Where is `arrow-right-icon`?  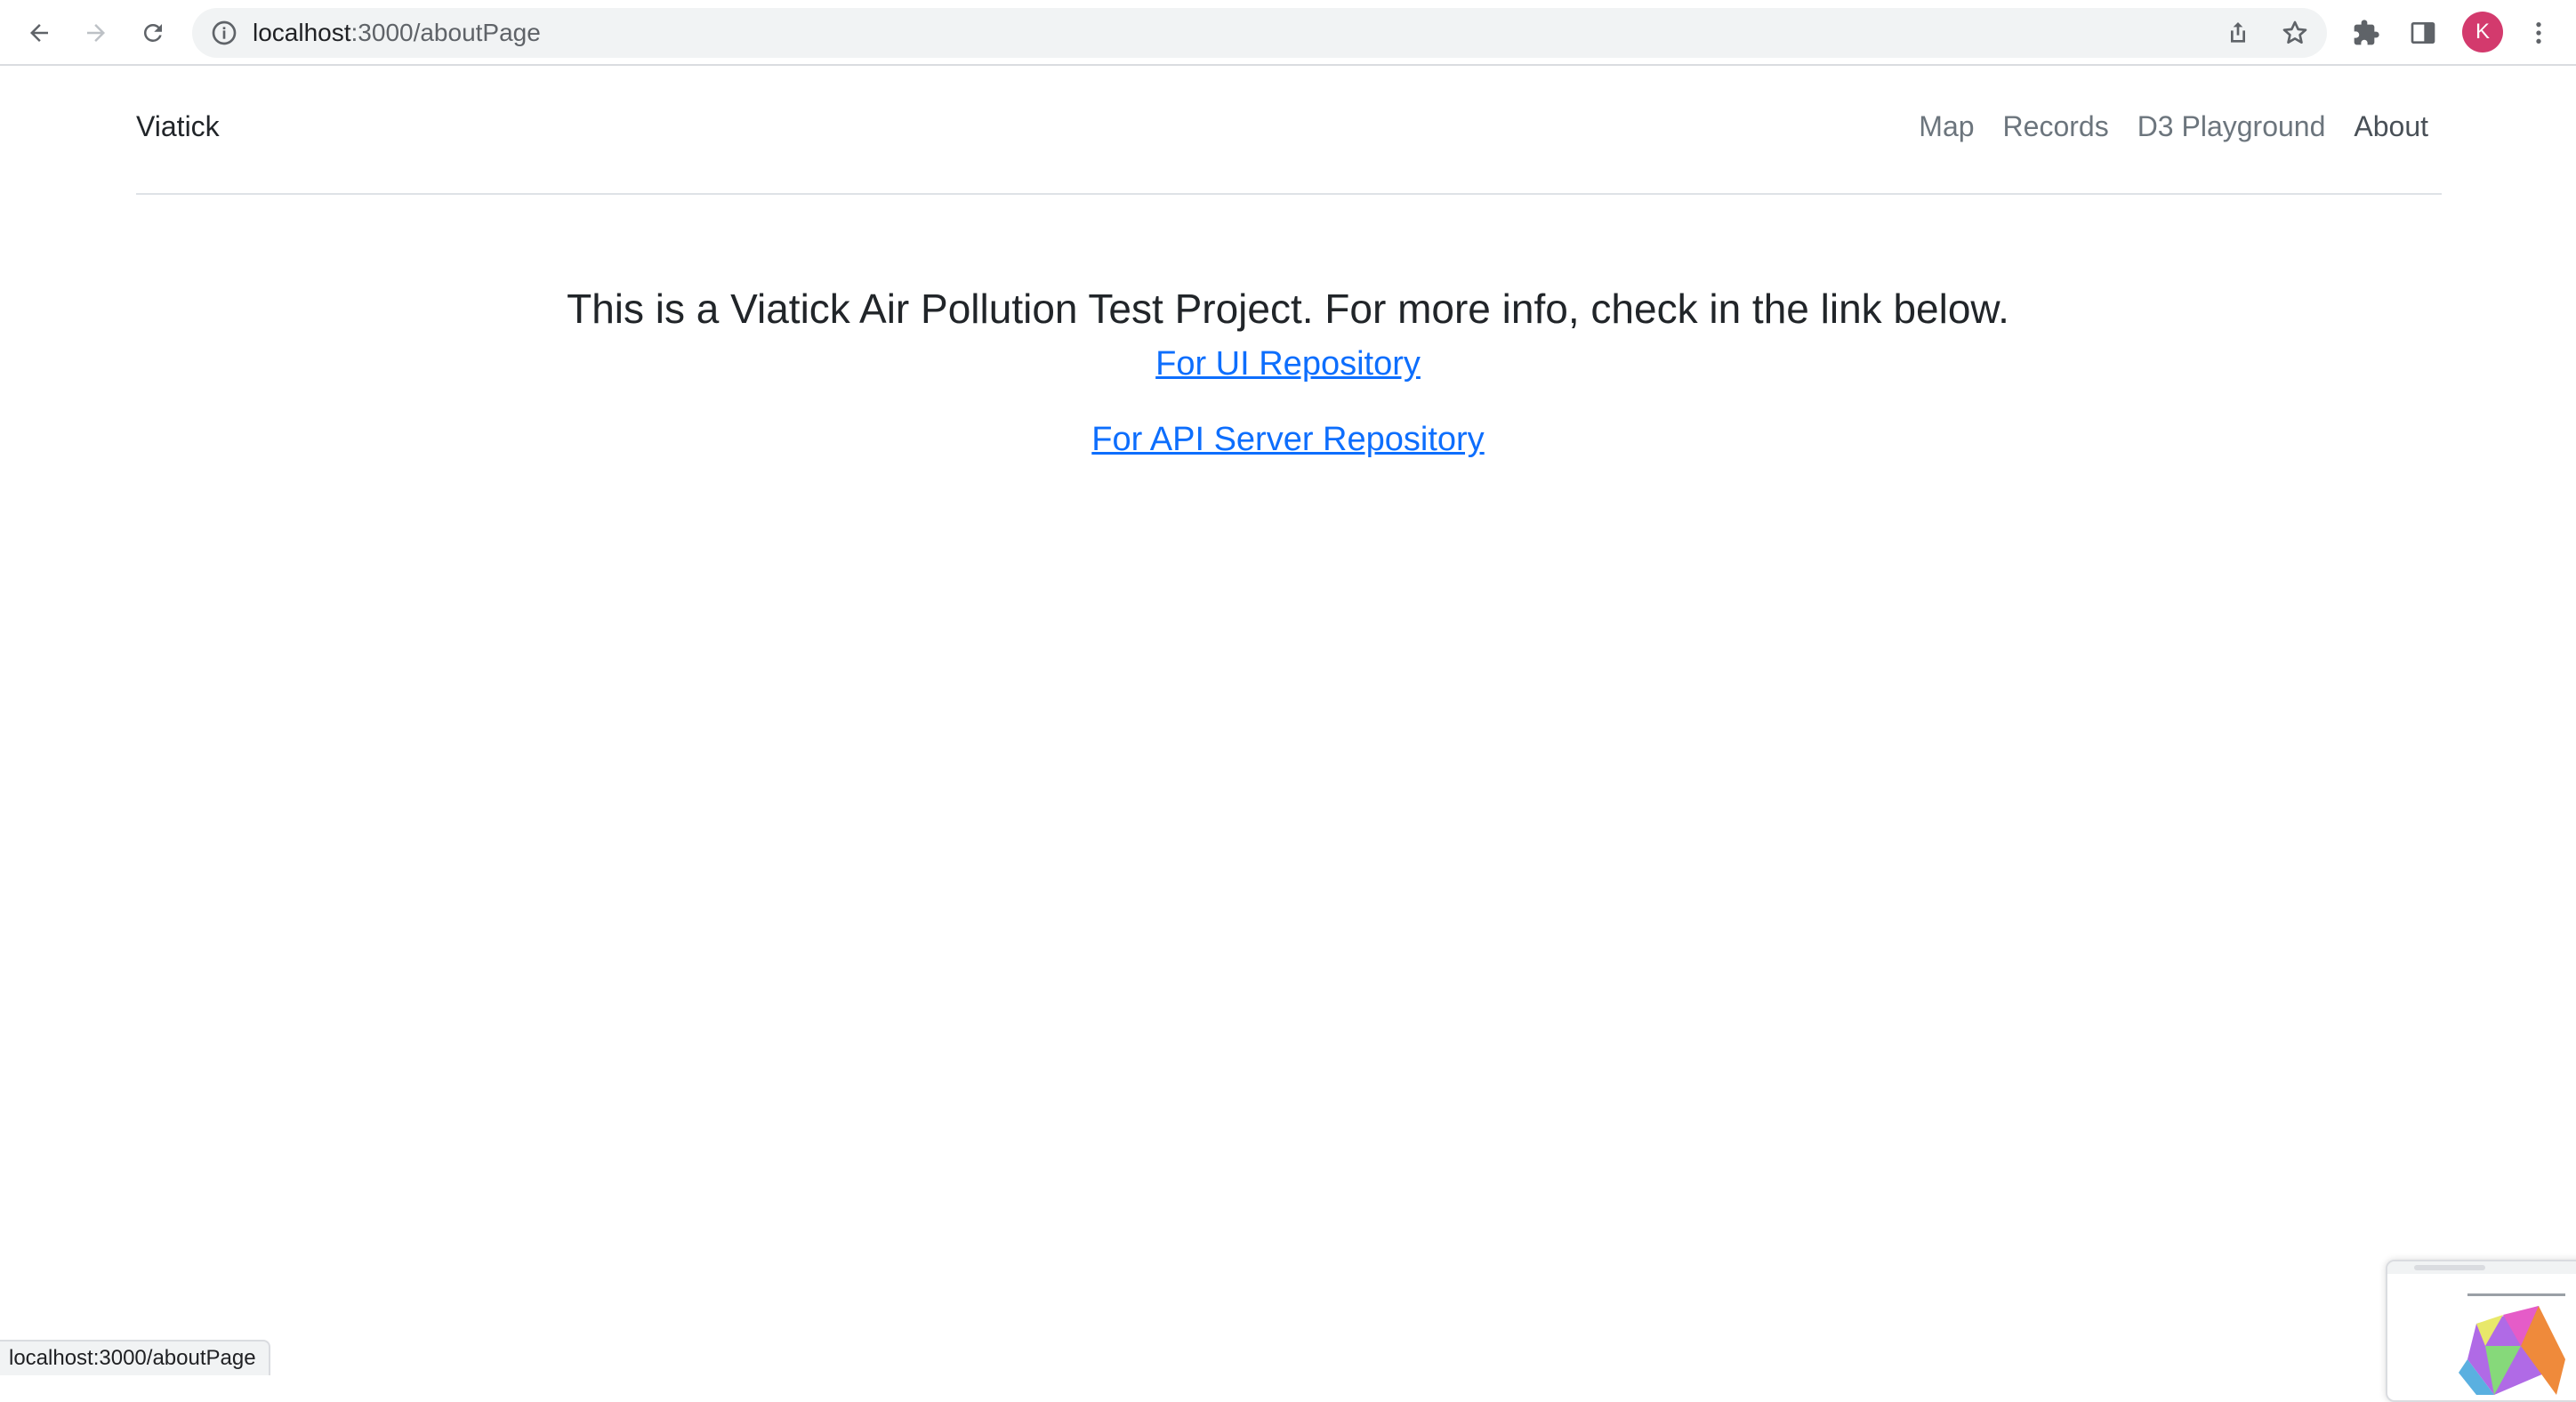 arrow-right-icon is located at coordinates (96, 33).